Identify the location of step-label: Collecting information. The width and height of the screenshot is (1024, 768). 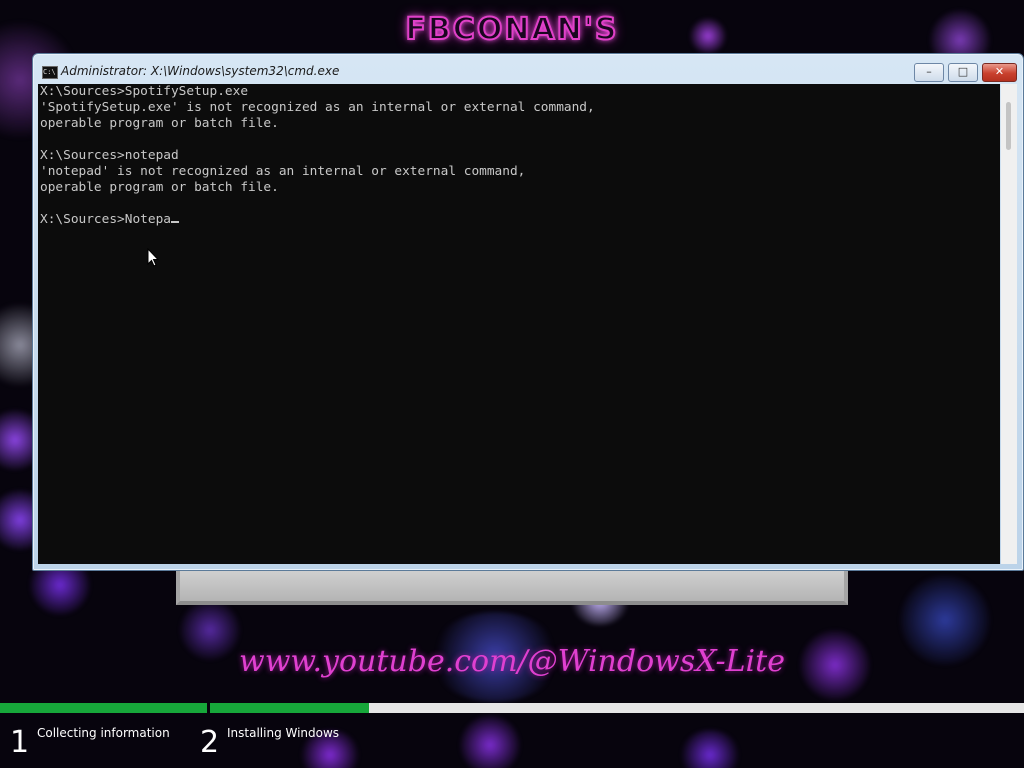
(103, 733).